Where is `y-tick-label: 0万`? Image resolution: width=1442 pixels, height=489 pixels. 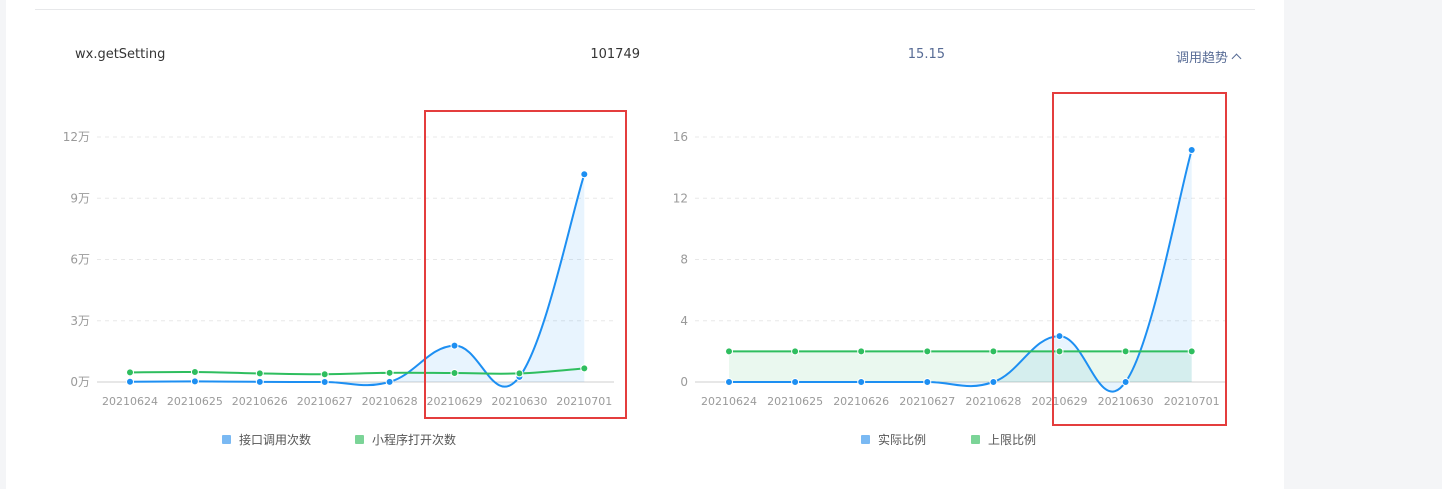
y-tick-label: 0万 is located at coordinates (80, 382).